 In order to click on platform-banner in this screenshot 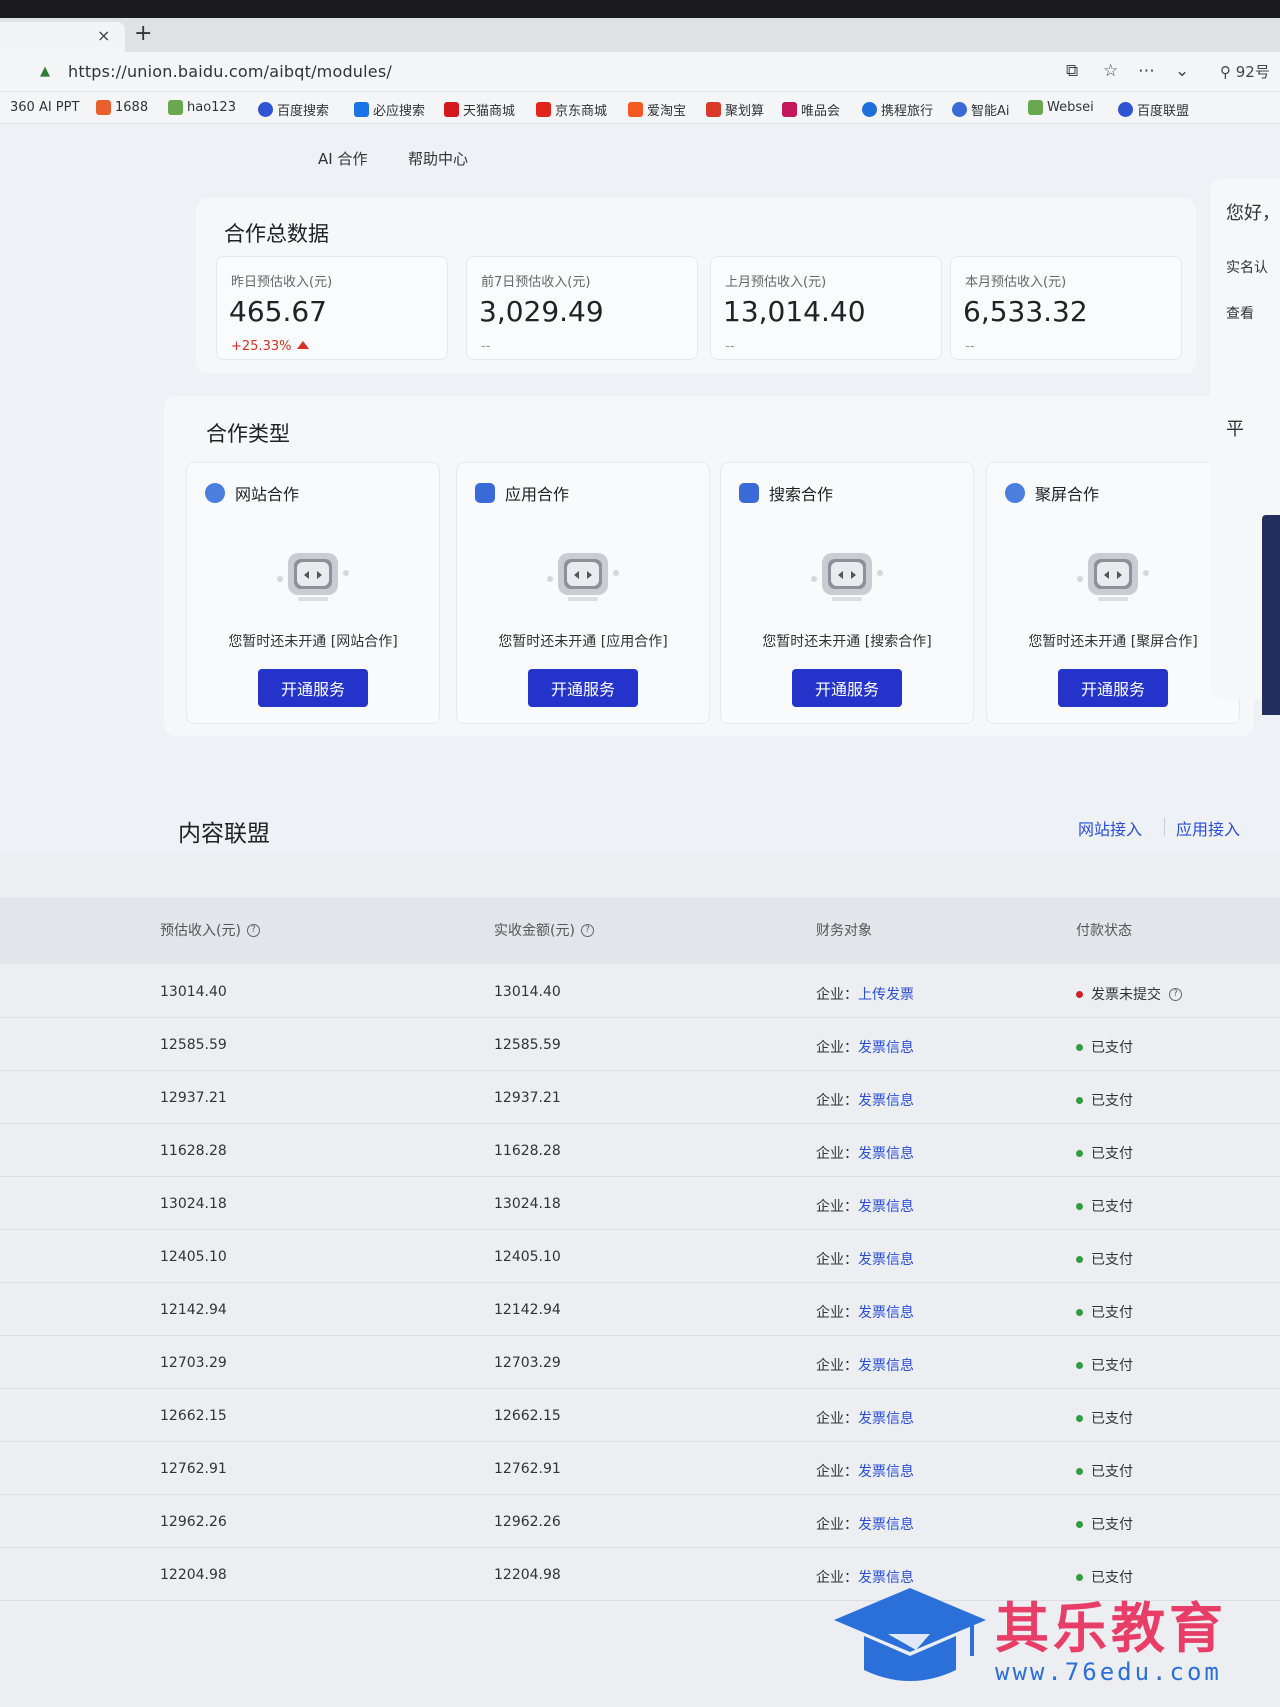, I will do `click(1271, 615)`.